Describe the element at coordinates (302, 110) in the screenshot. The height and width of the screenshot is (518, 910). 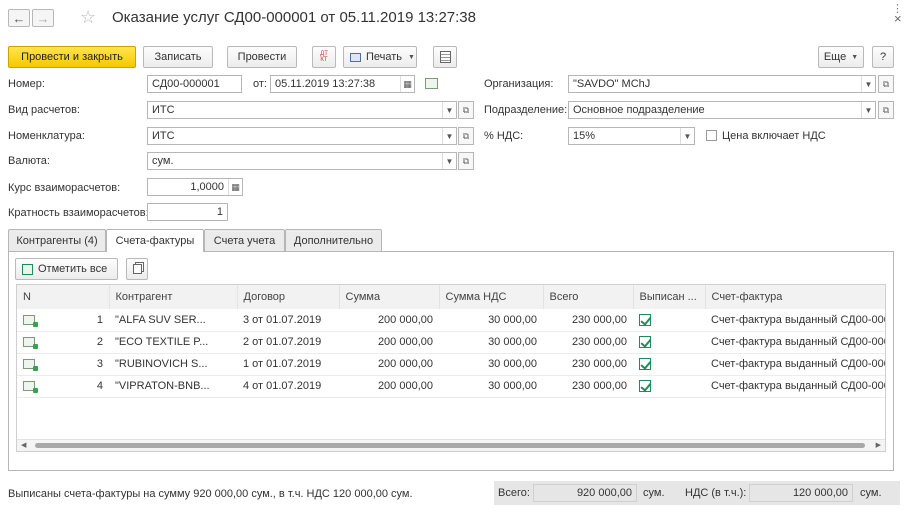
I see `calc-type-field: ИТС ▼` at that location.